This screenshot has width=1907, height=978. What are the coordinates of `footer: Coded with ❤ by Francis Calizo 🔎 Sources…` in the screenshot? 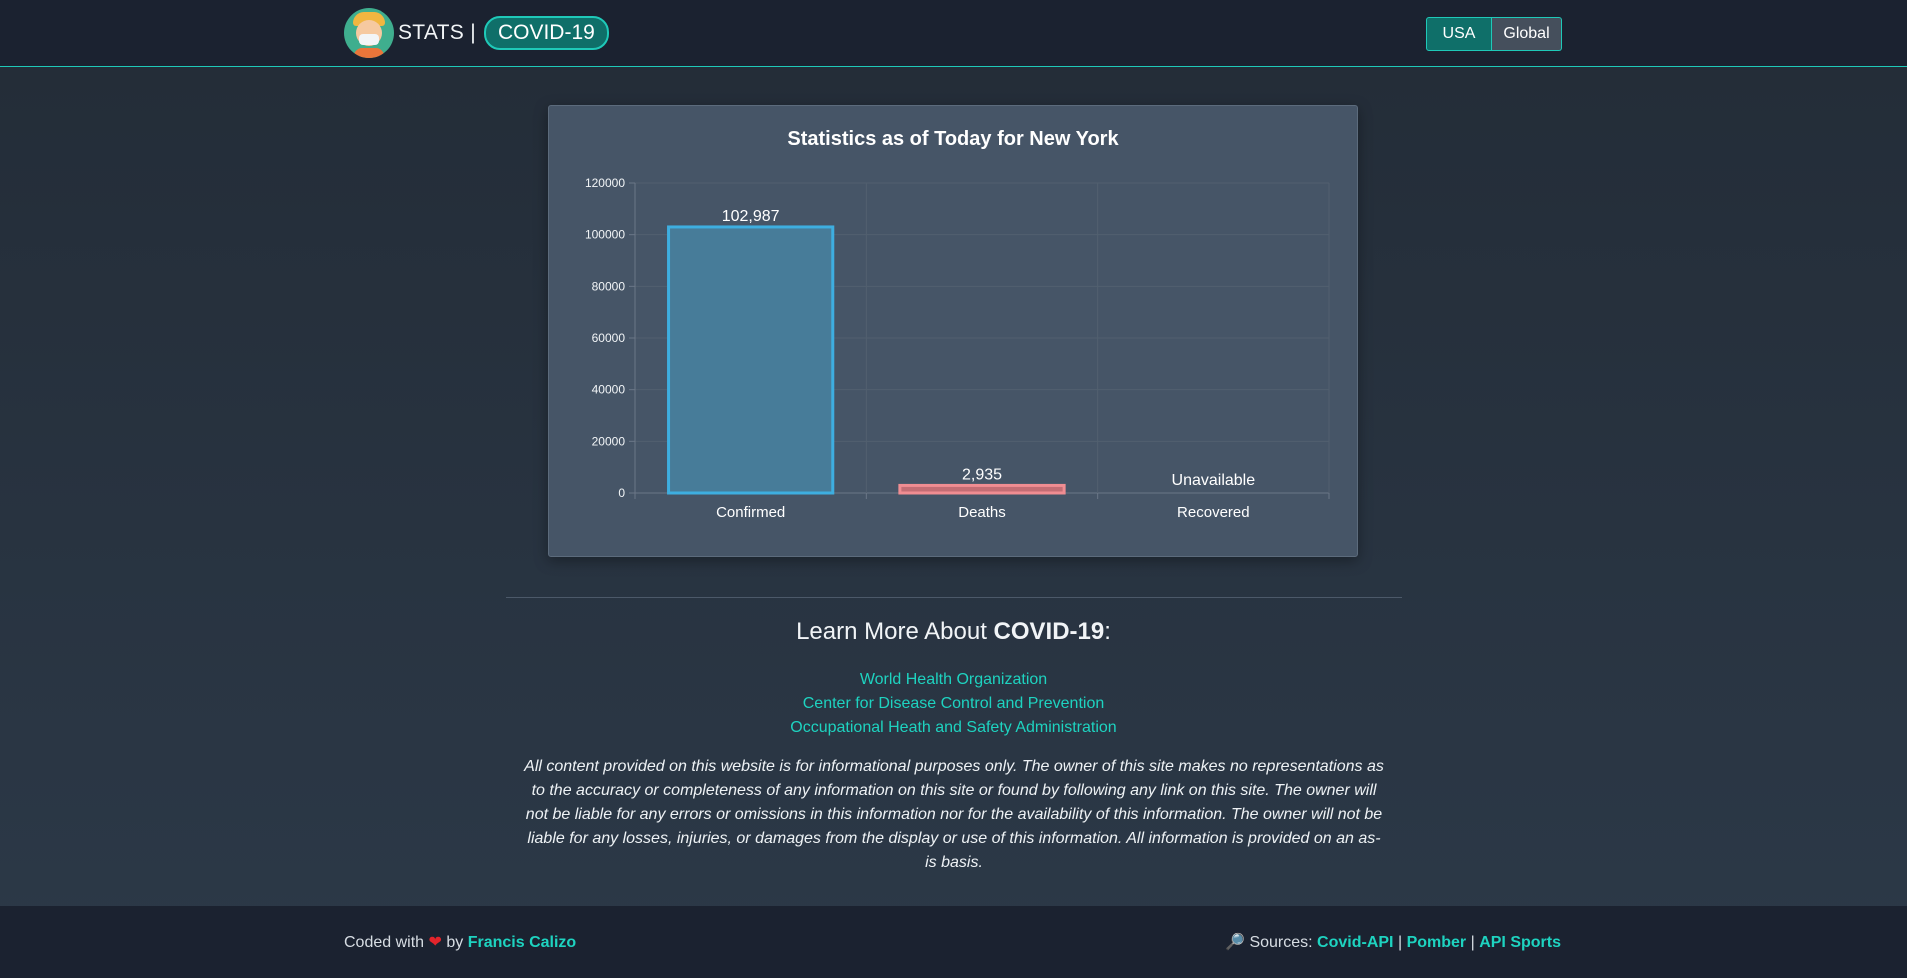 It's located at (953, 942).